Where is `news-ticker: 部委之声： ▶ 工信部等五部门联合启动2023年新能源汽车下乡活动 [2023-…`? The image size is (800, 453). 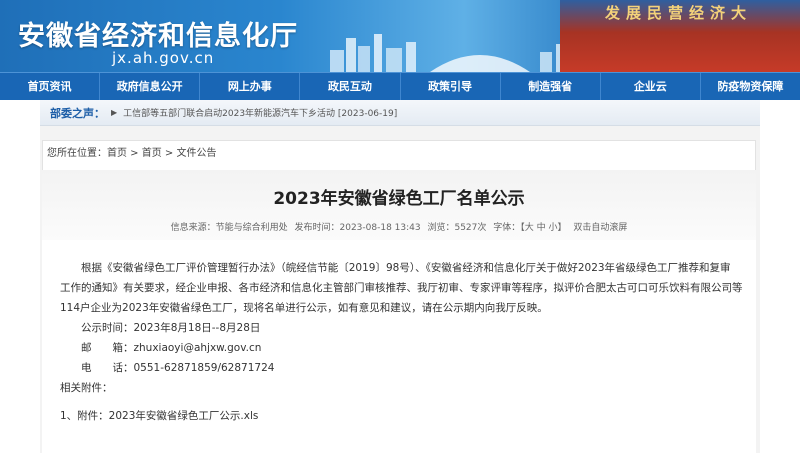
news-ticker: 部委之声： ▶ 工信部等五部门联合启动2023年新能源汽车下乡活动 [2023-… is located at coordinates (400, 113).